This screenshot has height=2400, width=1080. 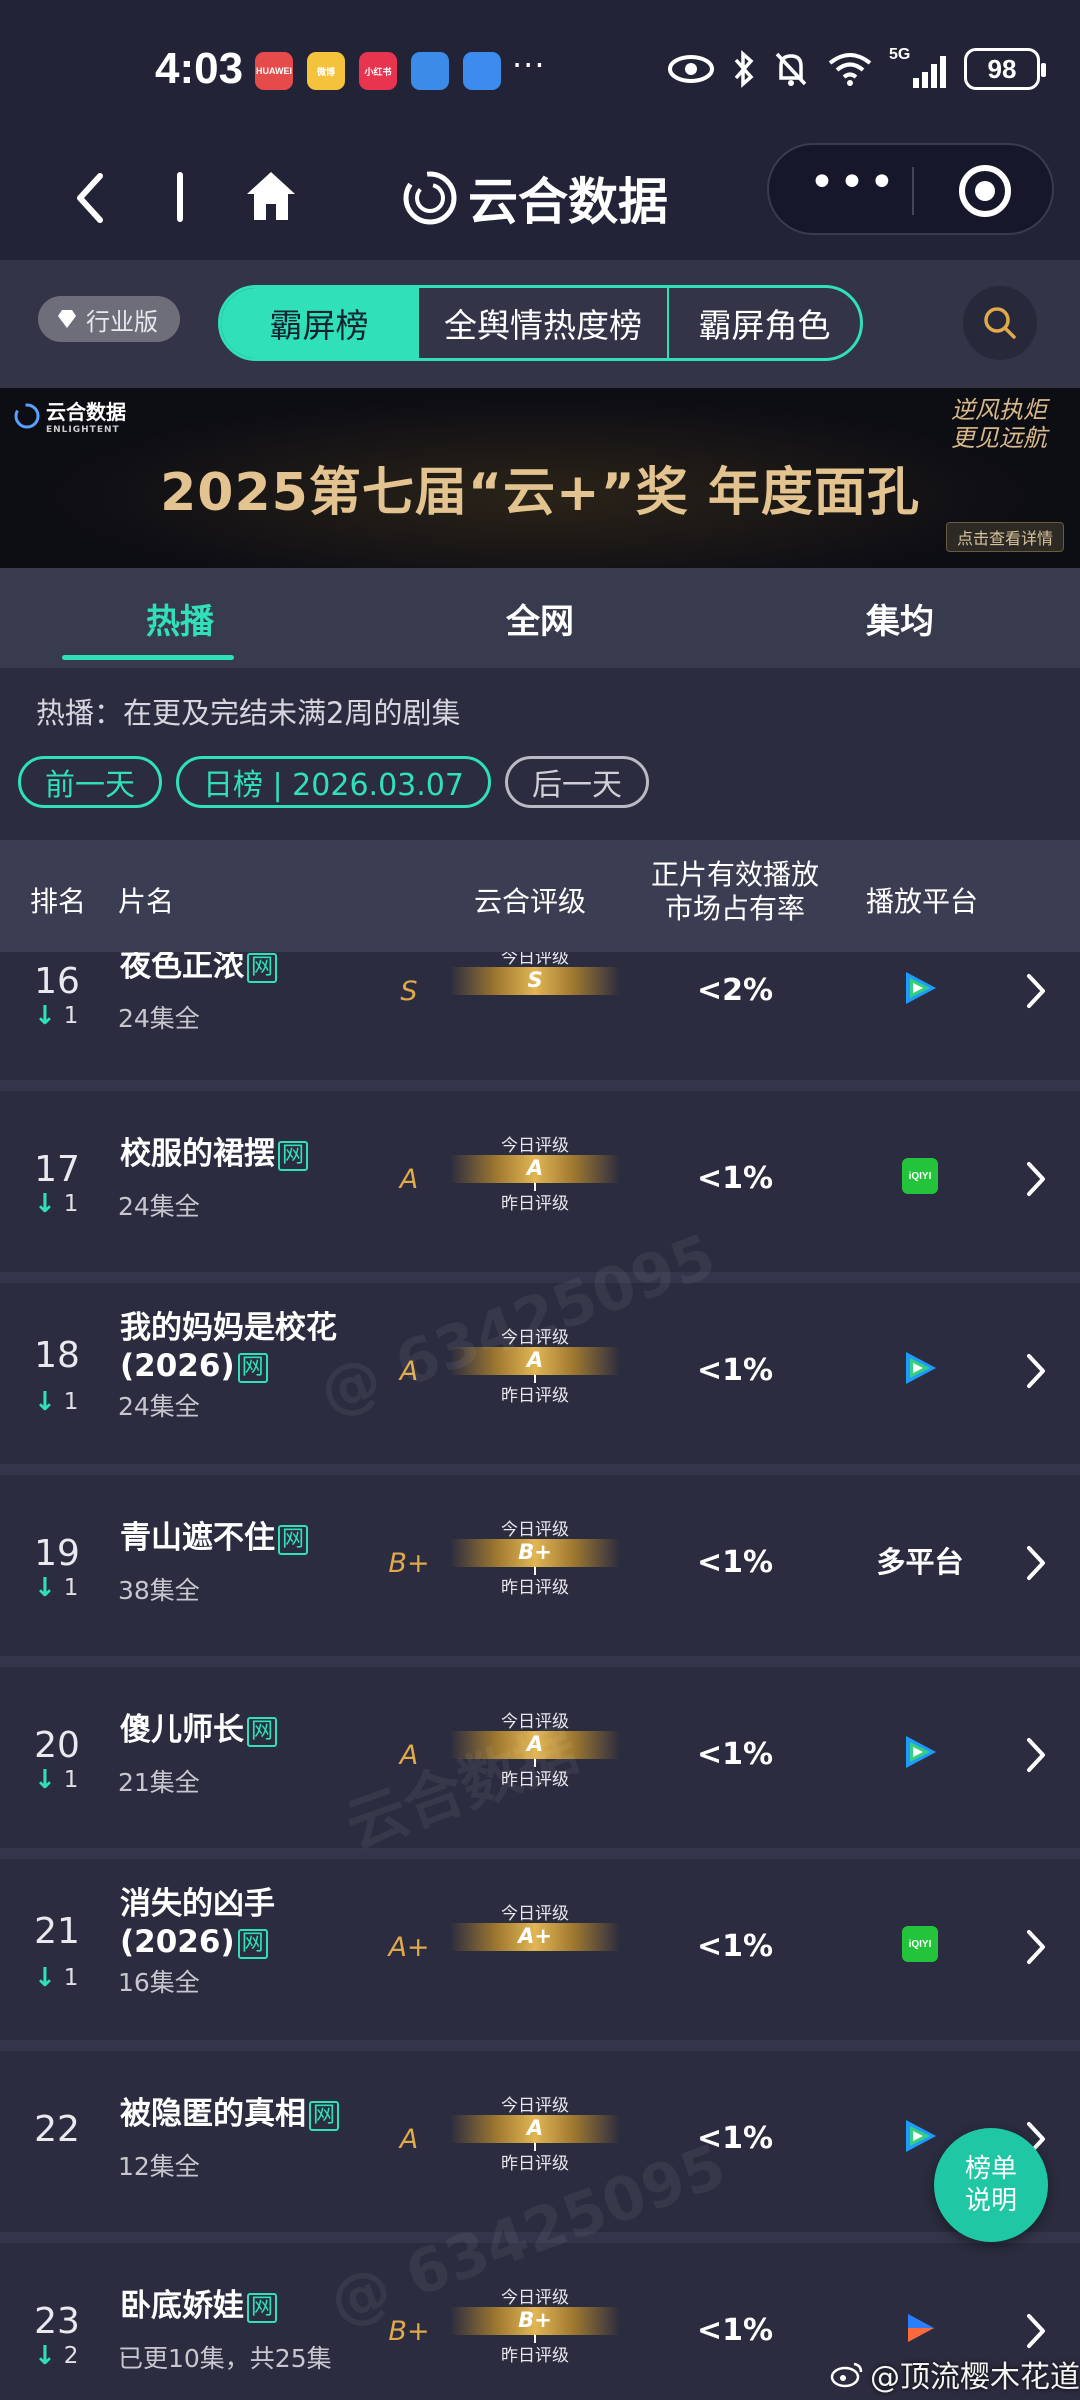 What do you see at coordinates (735, 990) in the screenshot?
I see `market-share-value: <2%` at bounding box center [735, 990].